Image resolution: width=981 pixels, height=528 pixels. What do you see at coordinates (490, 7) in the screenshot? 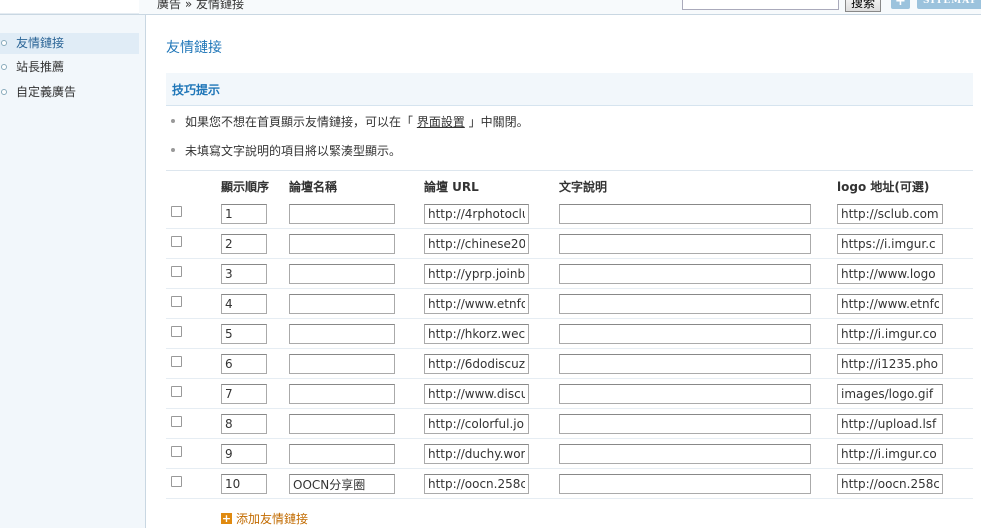
I see `top-bar: 廣告 » 友情鏈接 搜索 + SITEMAP ▾` at bounding box center [490, 7].